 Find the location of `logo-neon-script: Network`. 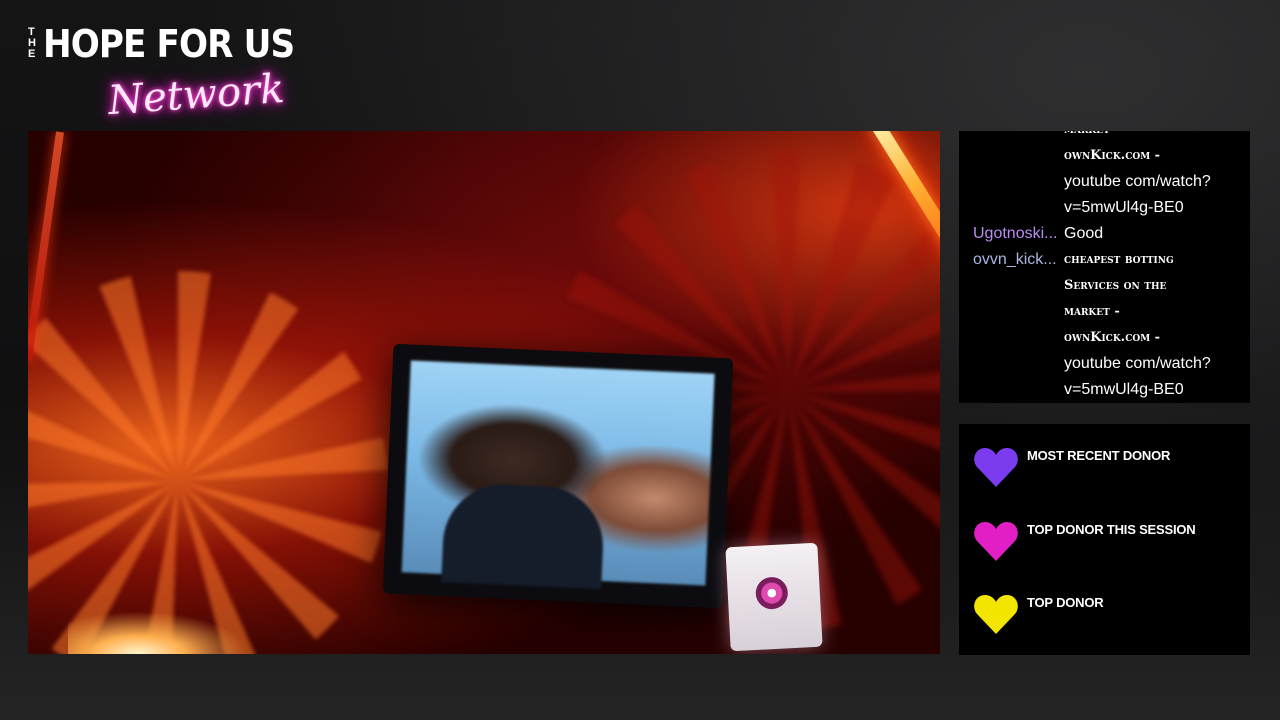

logo-neon-script: Network is located at coordinates (196, 95).